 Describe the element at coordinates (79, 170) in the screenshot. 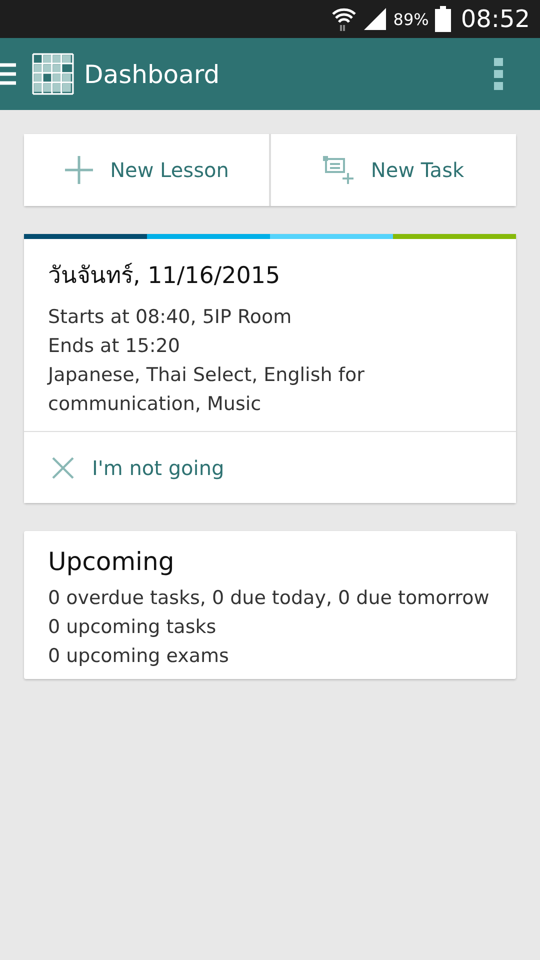

I see `plus-icon` at that location.